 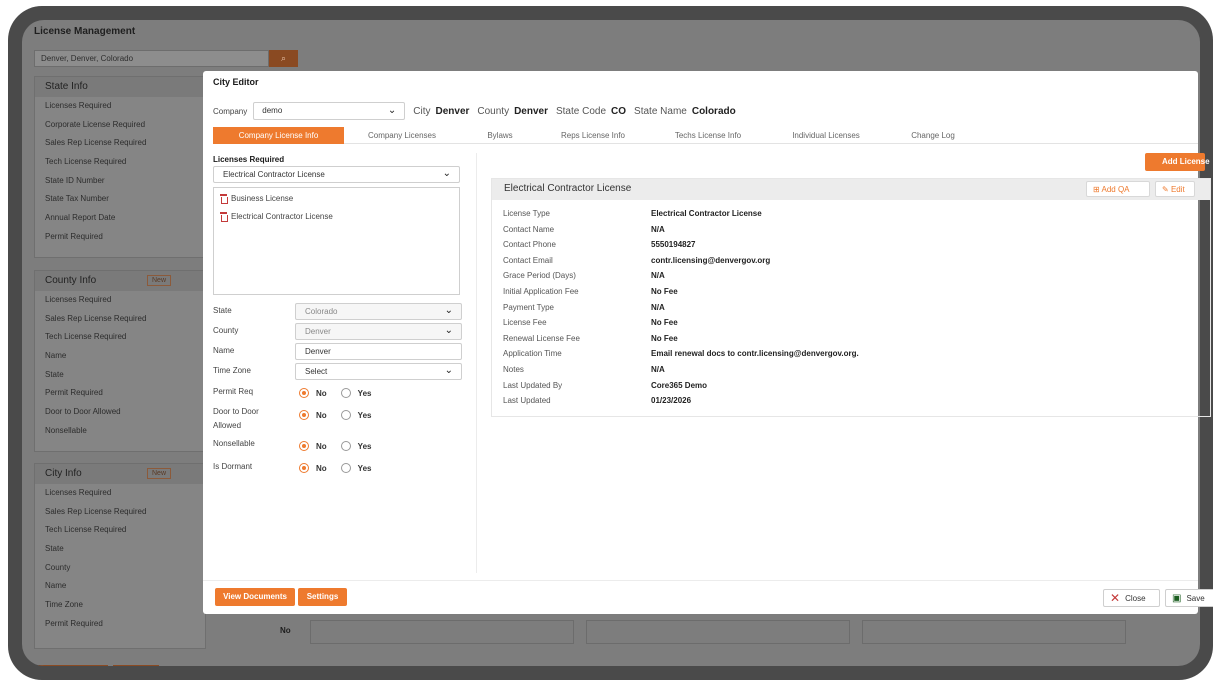 I want to click on is-dormant-label: Is Dormant, so click(x=233, y=466).